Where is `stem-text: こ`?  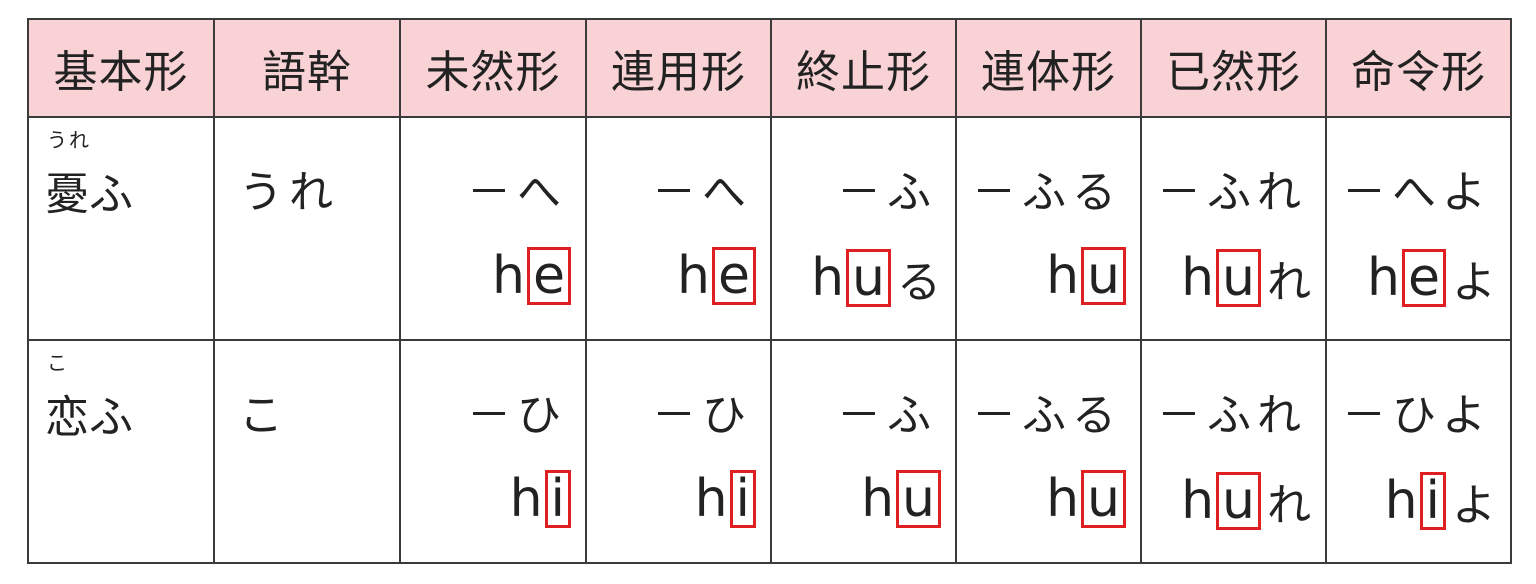 stem-text: こ is located at coordinates (264, 415).